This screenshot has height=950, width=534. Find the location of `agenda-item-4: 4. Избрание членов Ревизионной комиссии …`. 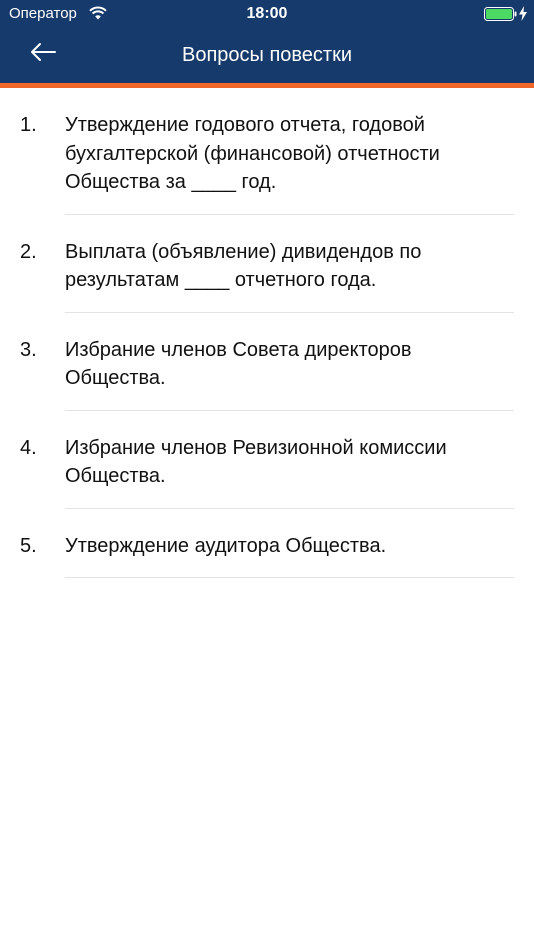

agenda-item-4: 4. Избрание членов Ревизионной комиссии … is located at coordinates (267, 460).